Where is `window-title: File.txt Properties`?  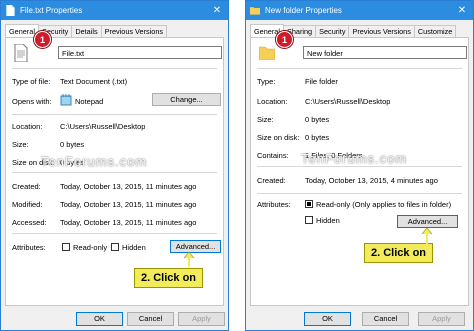
window-title: File.txt Properties is located at coordinates (51, 10).